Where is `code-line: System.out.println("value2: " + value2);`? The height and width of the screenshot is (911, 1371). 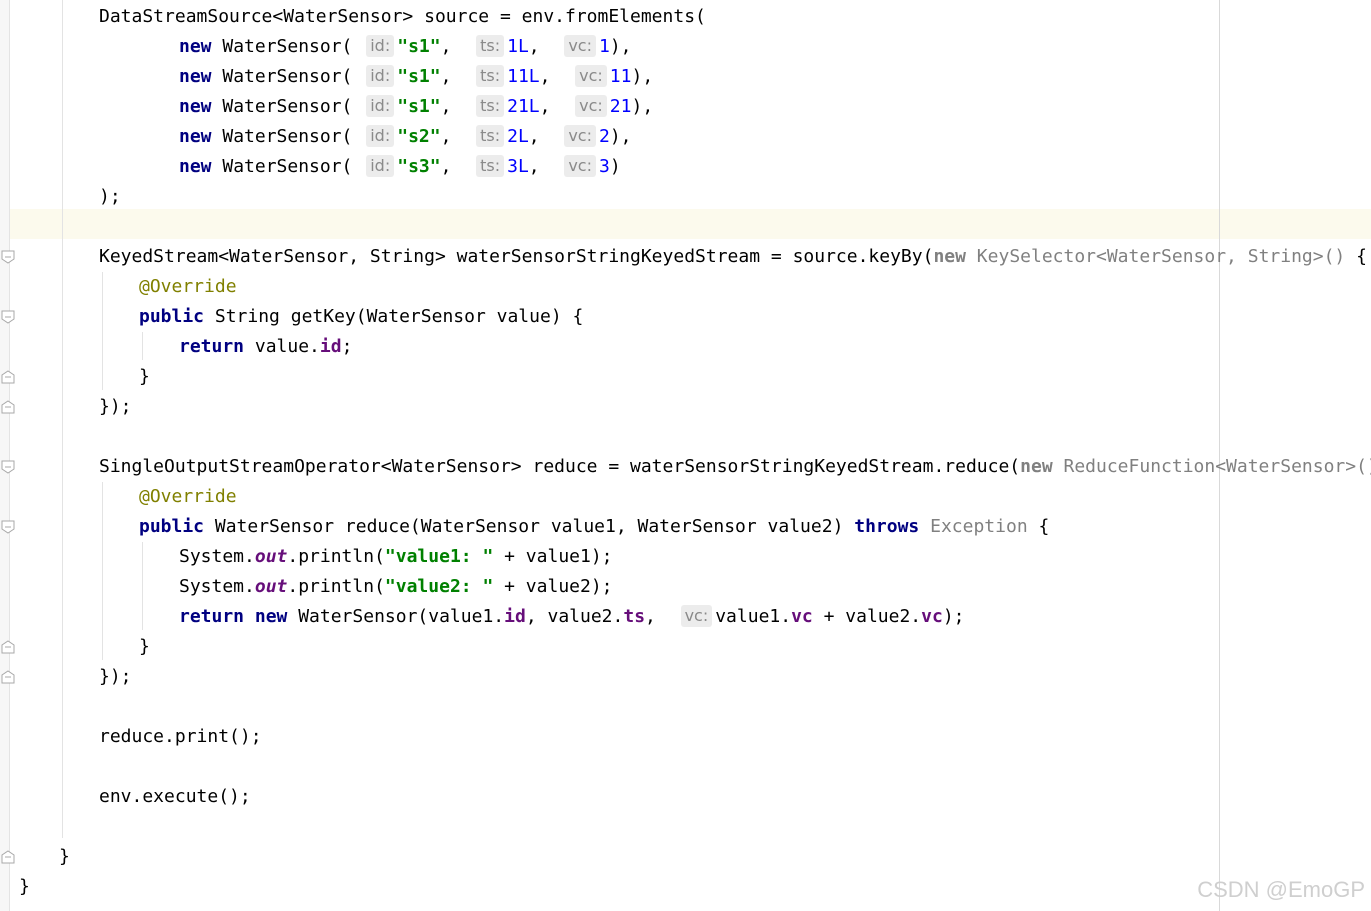 code-line: System.out.println("value2: " + value2); is located at coordinates (306, 587).